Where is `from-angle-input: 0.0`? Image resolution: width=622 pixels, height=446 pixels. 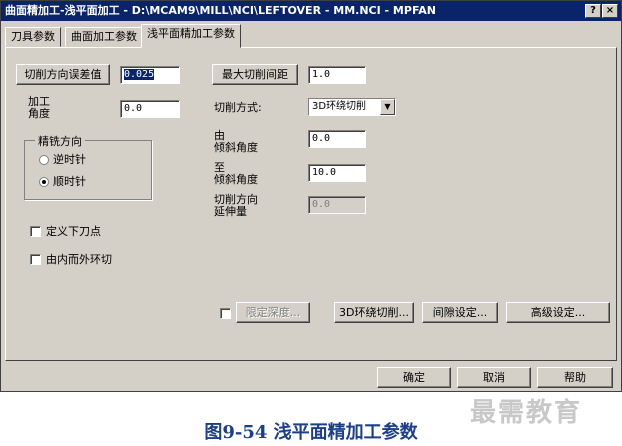
from-angle-input: 0.0 is located at coordinates (337, 139).